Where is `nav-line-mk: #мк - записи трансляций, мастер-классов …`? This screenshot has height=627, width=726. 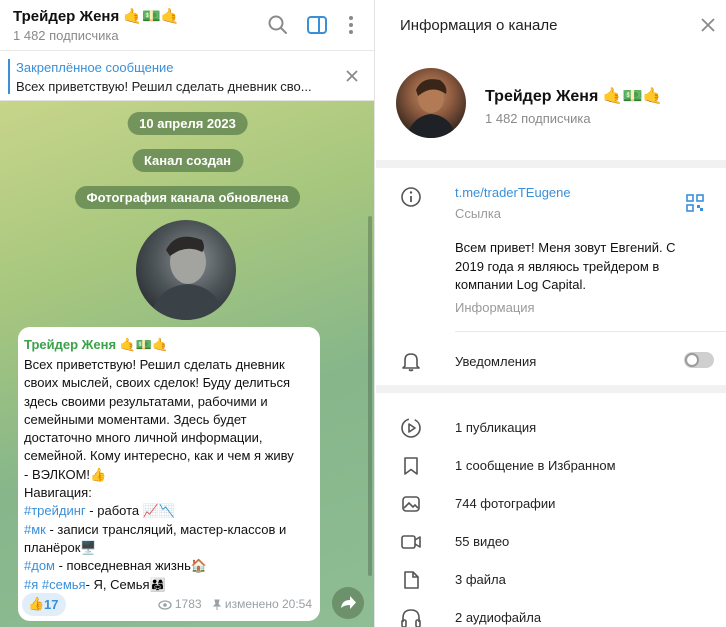 nav-line-mk: #мк - записи трансляций, мастер-классов … is located at coordinates (172, 530).